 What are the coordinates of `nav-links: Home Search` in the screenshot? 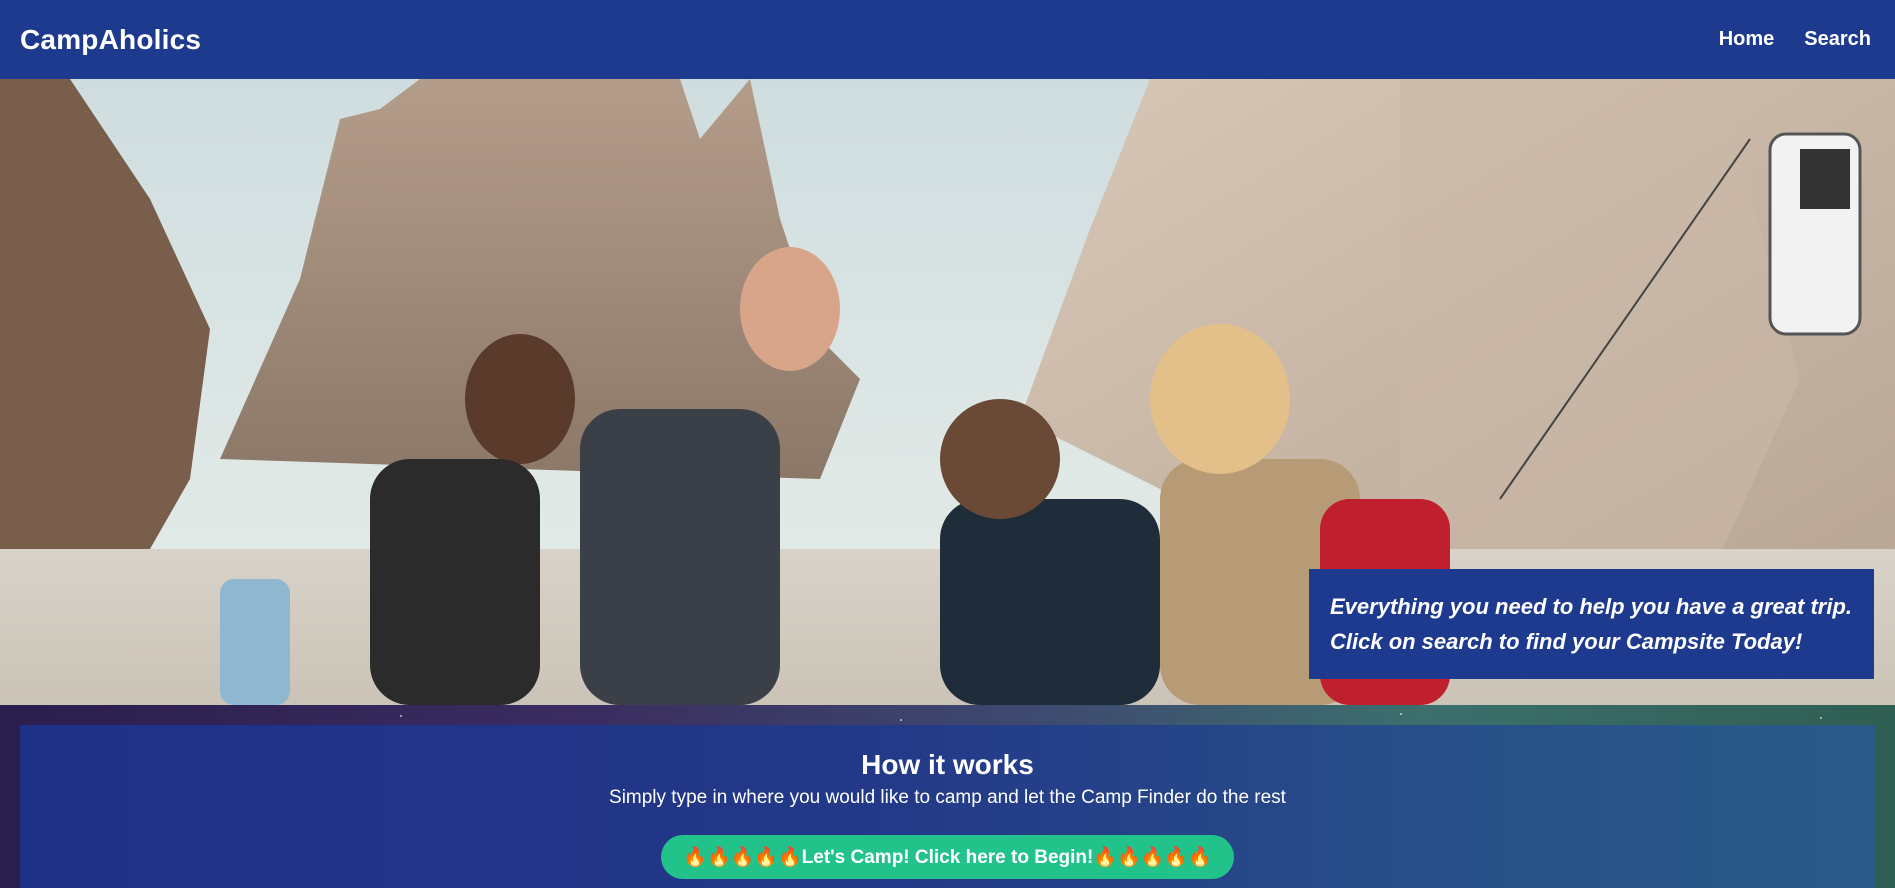 It's located at (1797, 39).